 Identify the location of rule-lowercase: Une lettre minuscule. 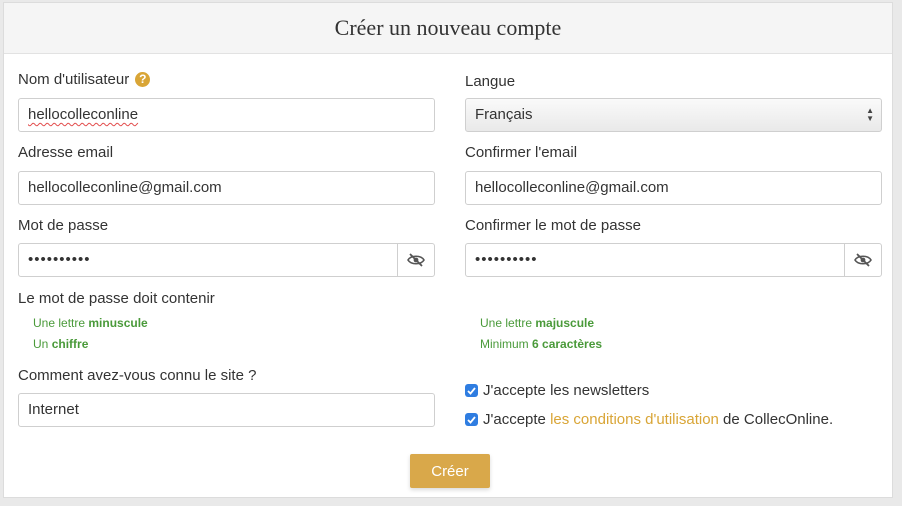
(90, 323).